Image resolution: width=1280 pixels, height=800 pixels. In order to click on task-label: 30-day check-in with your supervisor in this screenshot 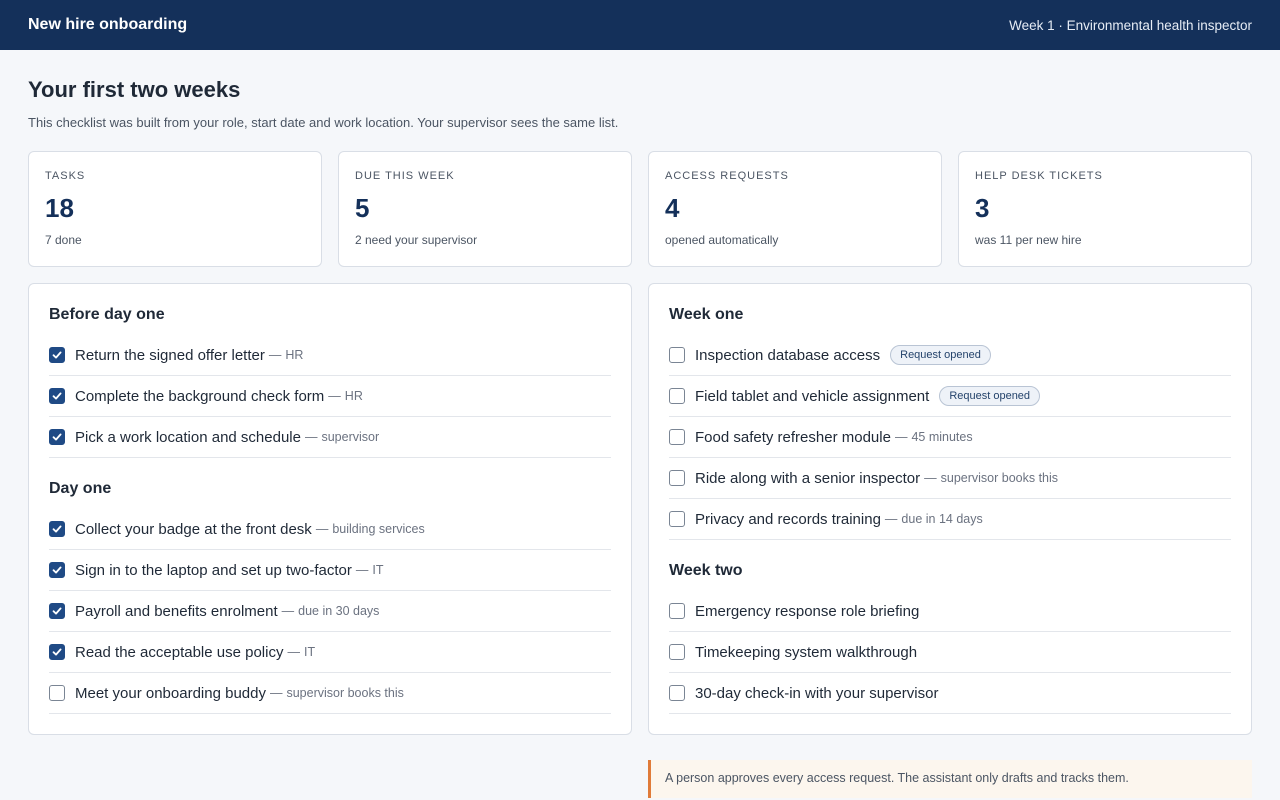, I will do `click(817, 693)`.